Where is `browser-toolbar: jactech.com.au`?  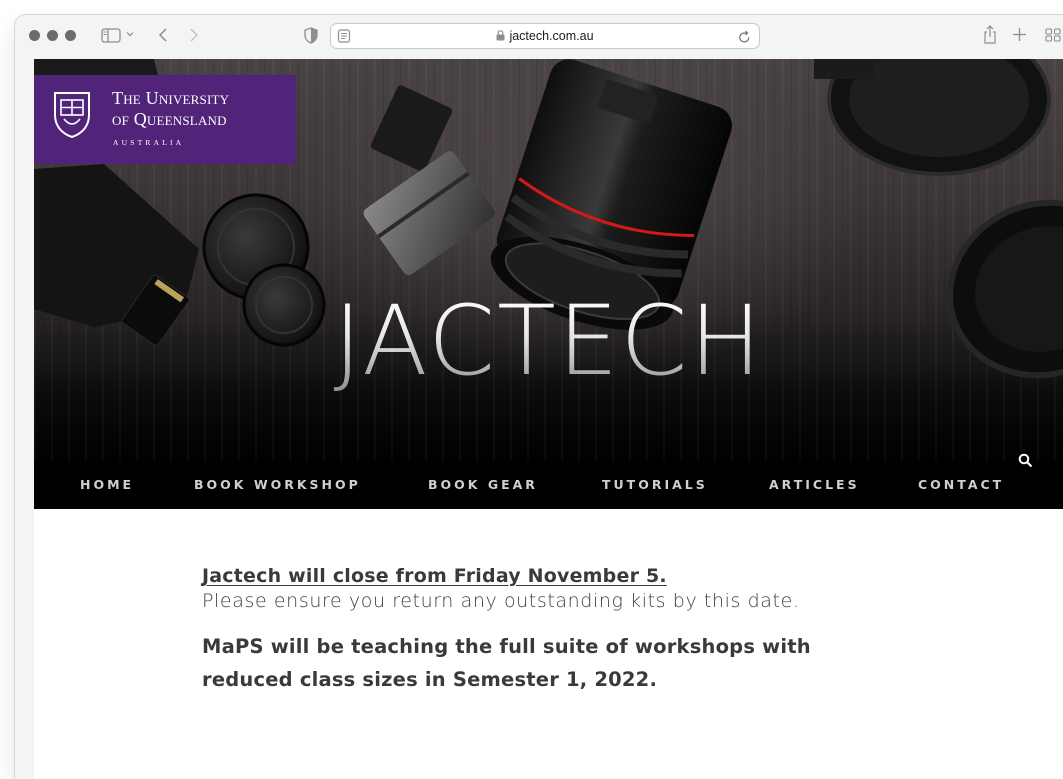 browser-toolbar: jactech.com.au is located at coordinates (539, 37).